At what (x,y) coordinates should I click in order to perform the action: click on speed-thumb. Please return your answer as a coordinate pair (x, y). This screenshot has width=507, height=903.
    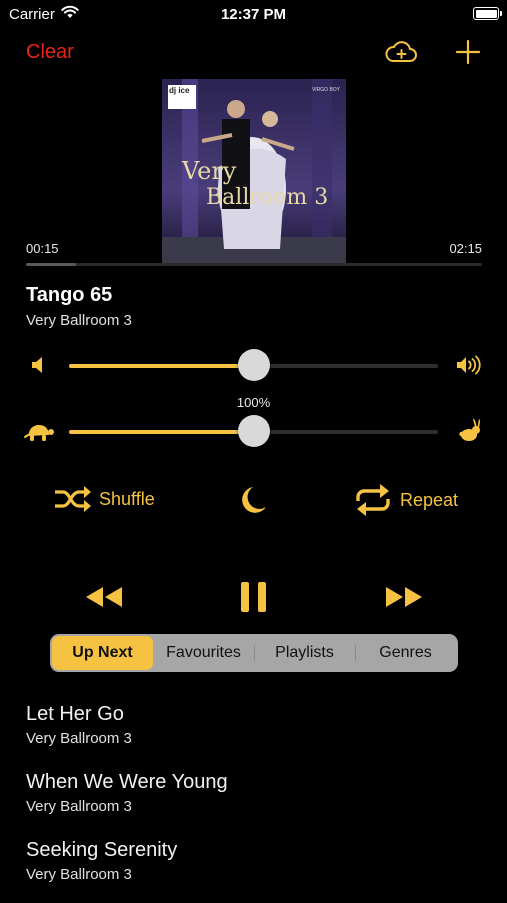
    Looking at the image, I should click on (254, 431).